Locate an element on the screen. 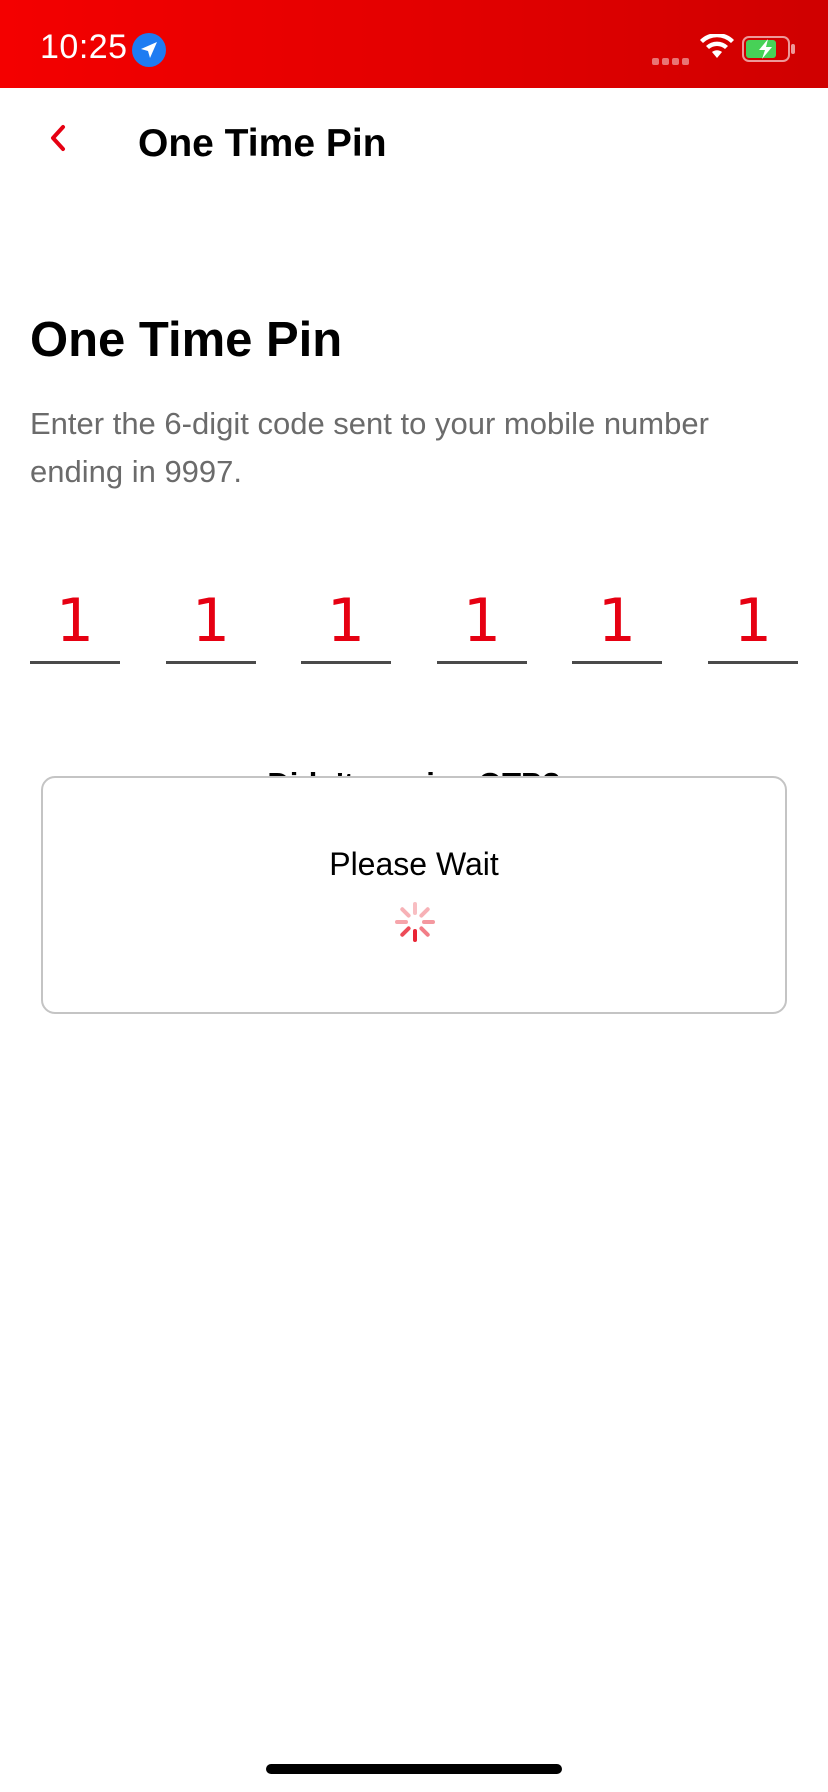  otp-input-row: 1 1 1 1 1 1 is located at coordinates (414, 626).